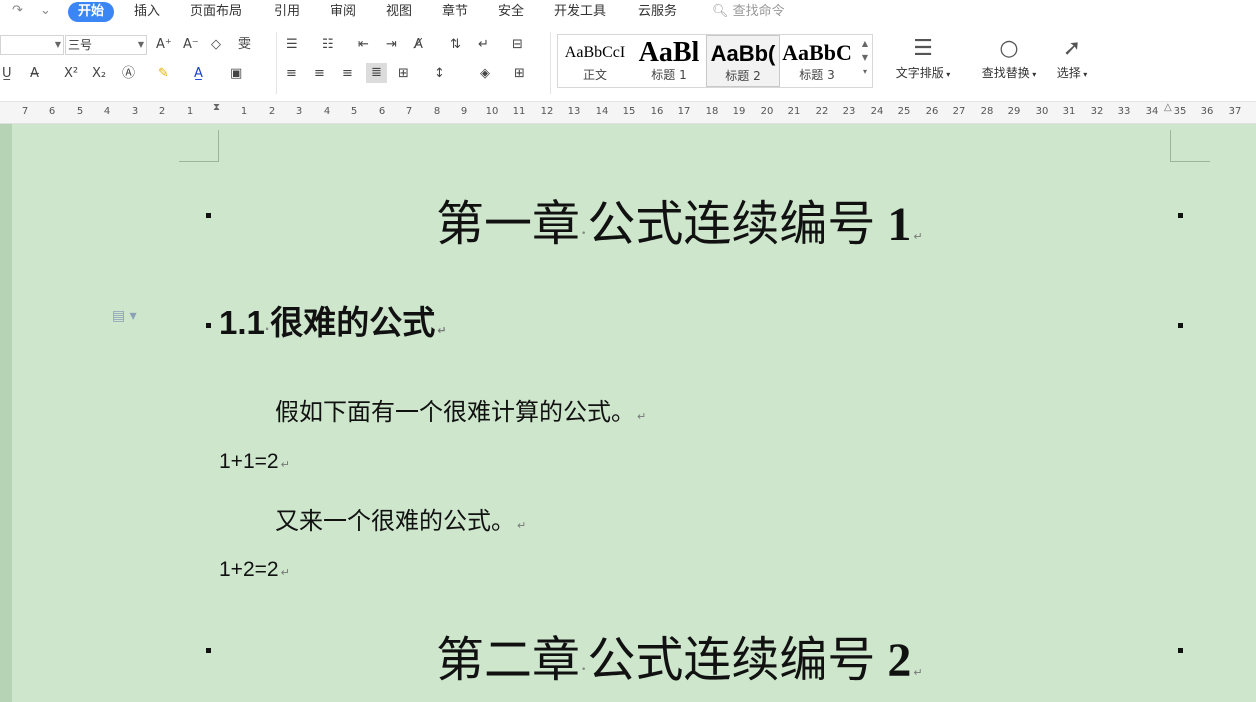 The width and height of the screenshot is (1256, 702). Describe the element at coordinates (319, 74) in the screenshot. I see `align-center-icon: ≡` at that location.